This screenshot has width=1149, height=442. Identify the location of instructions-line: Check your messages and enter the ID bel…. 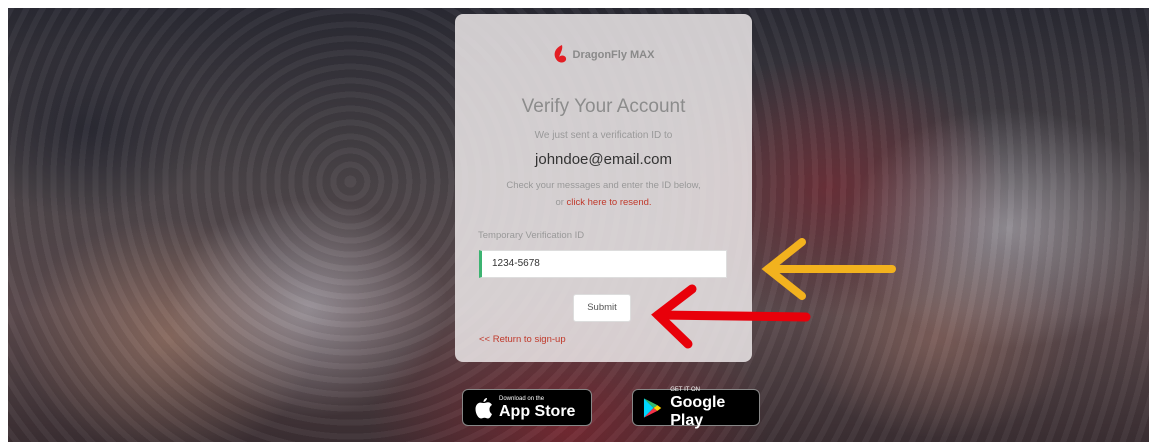
(603, 185).